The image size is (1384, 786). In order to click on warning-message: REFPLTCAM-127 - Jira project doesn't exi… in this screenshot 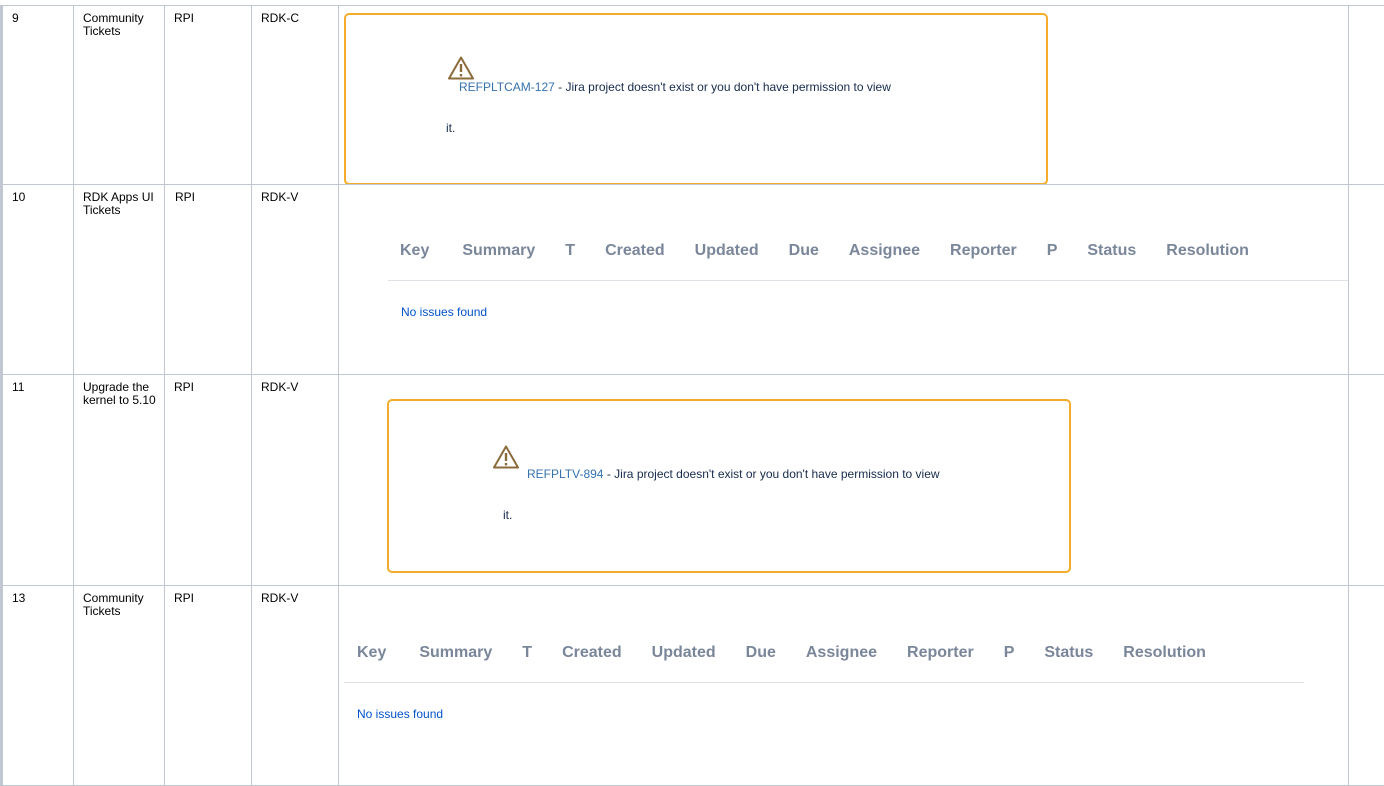, I will do `click(675, 87)`.